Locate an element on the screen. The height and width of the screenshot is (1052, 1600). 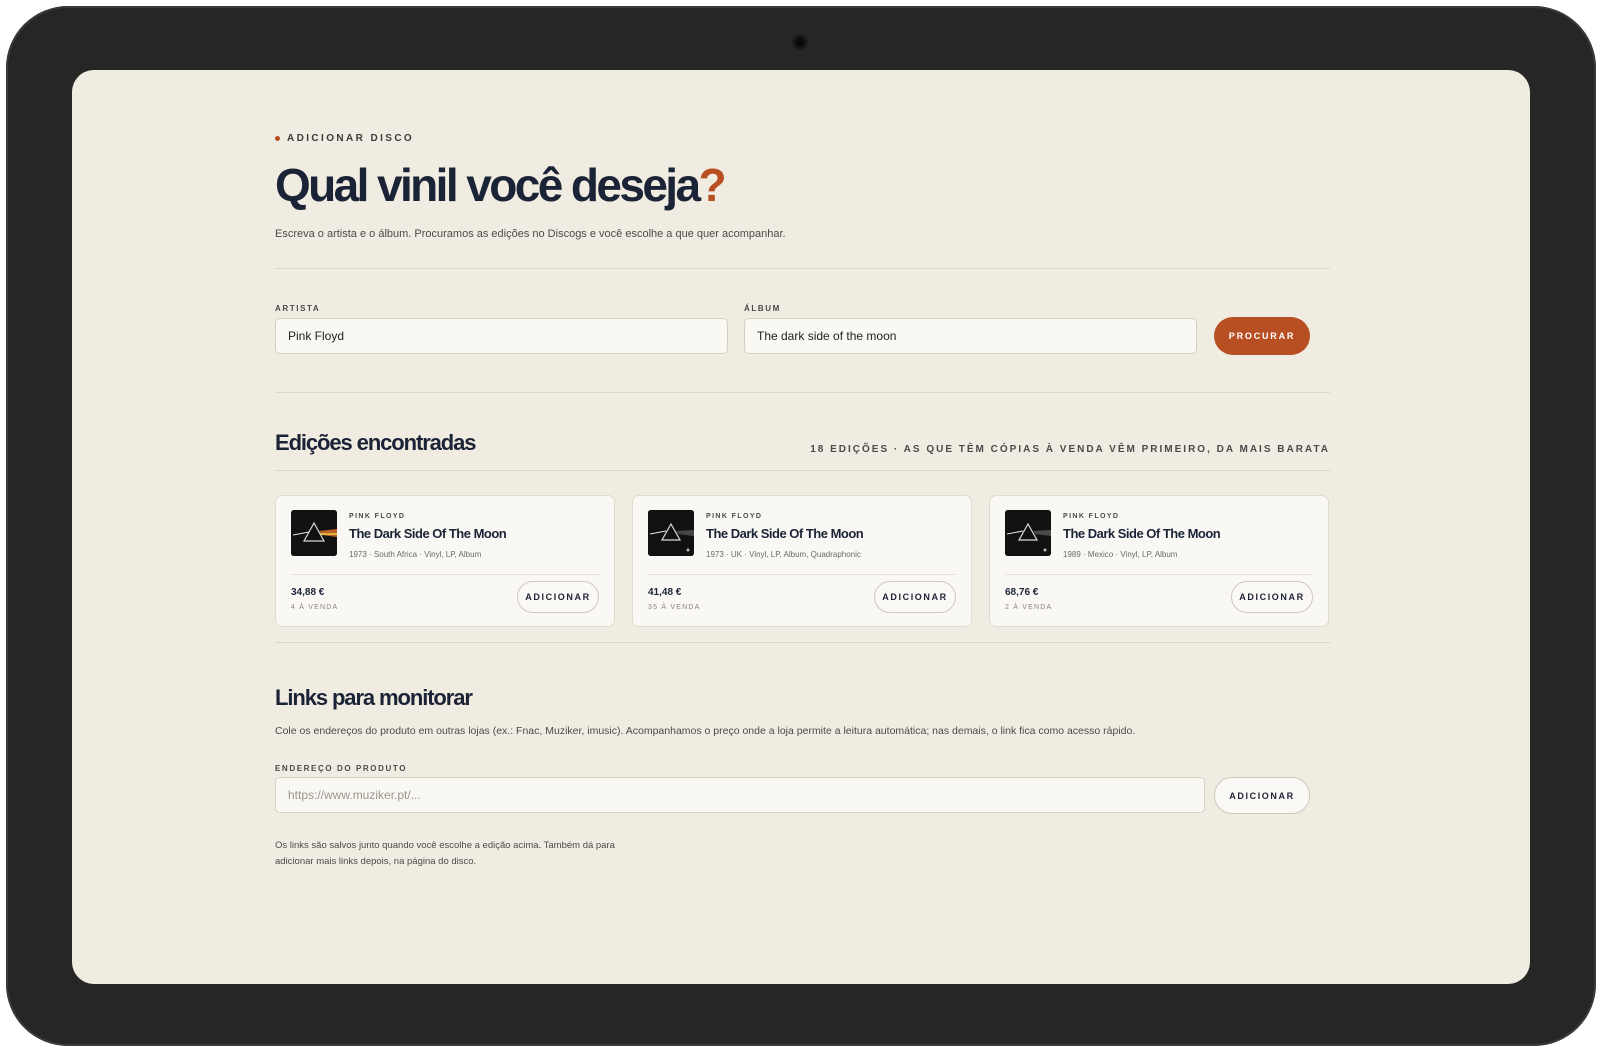
product-url-label: ENDEREÇO DO PRODUTO is located at coordinates (341, 768).